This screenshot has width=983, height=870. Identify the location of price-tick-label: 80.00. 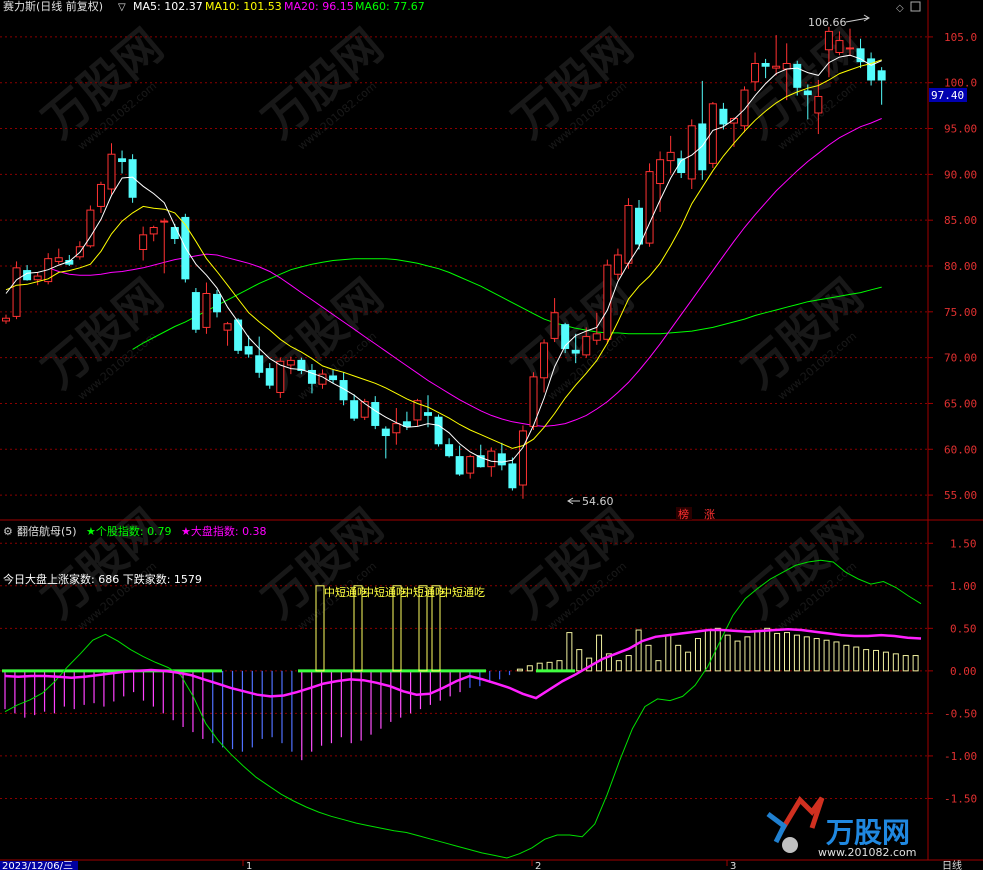
(960, 266).